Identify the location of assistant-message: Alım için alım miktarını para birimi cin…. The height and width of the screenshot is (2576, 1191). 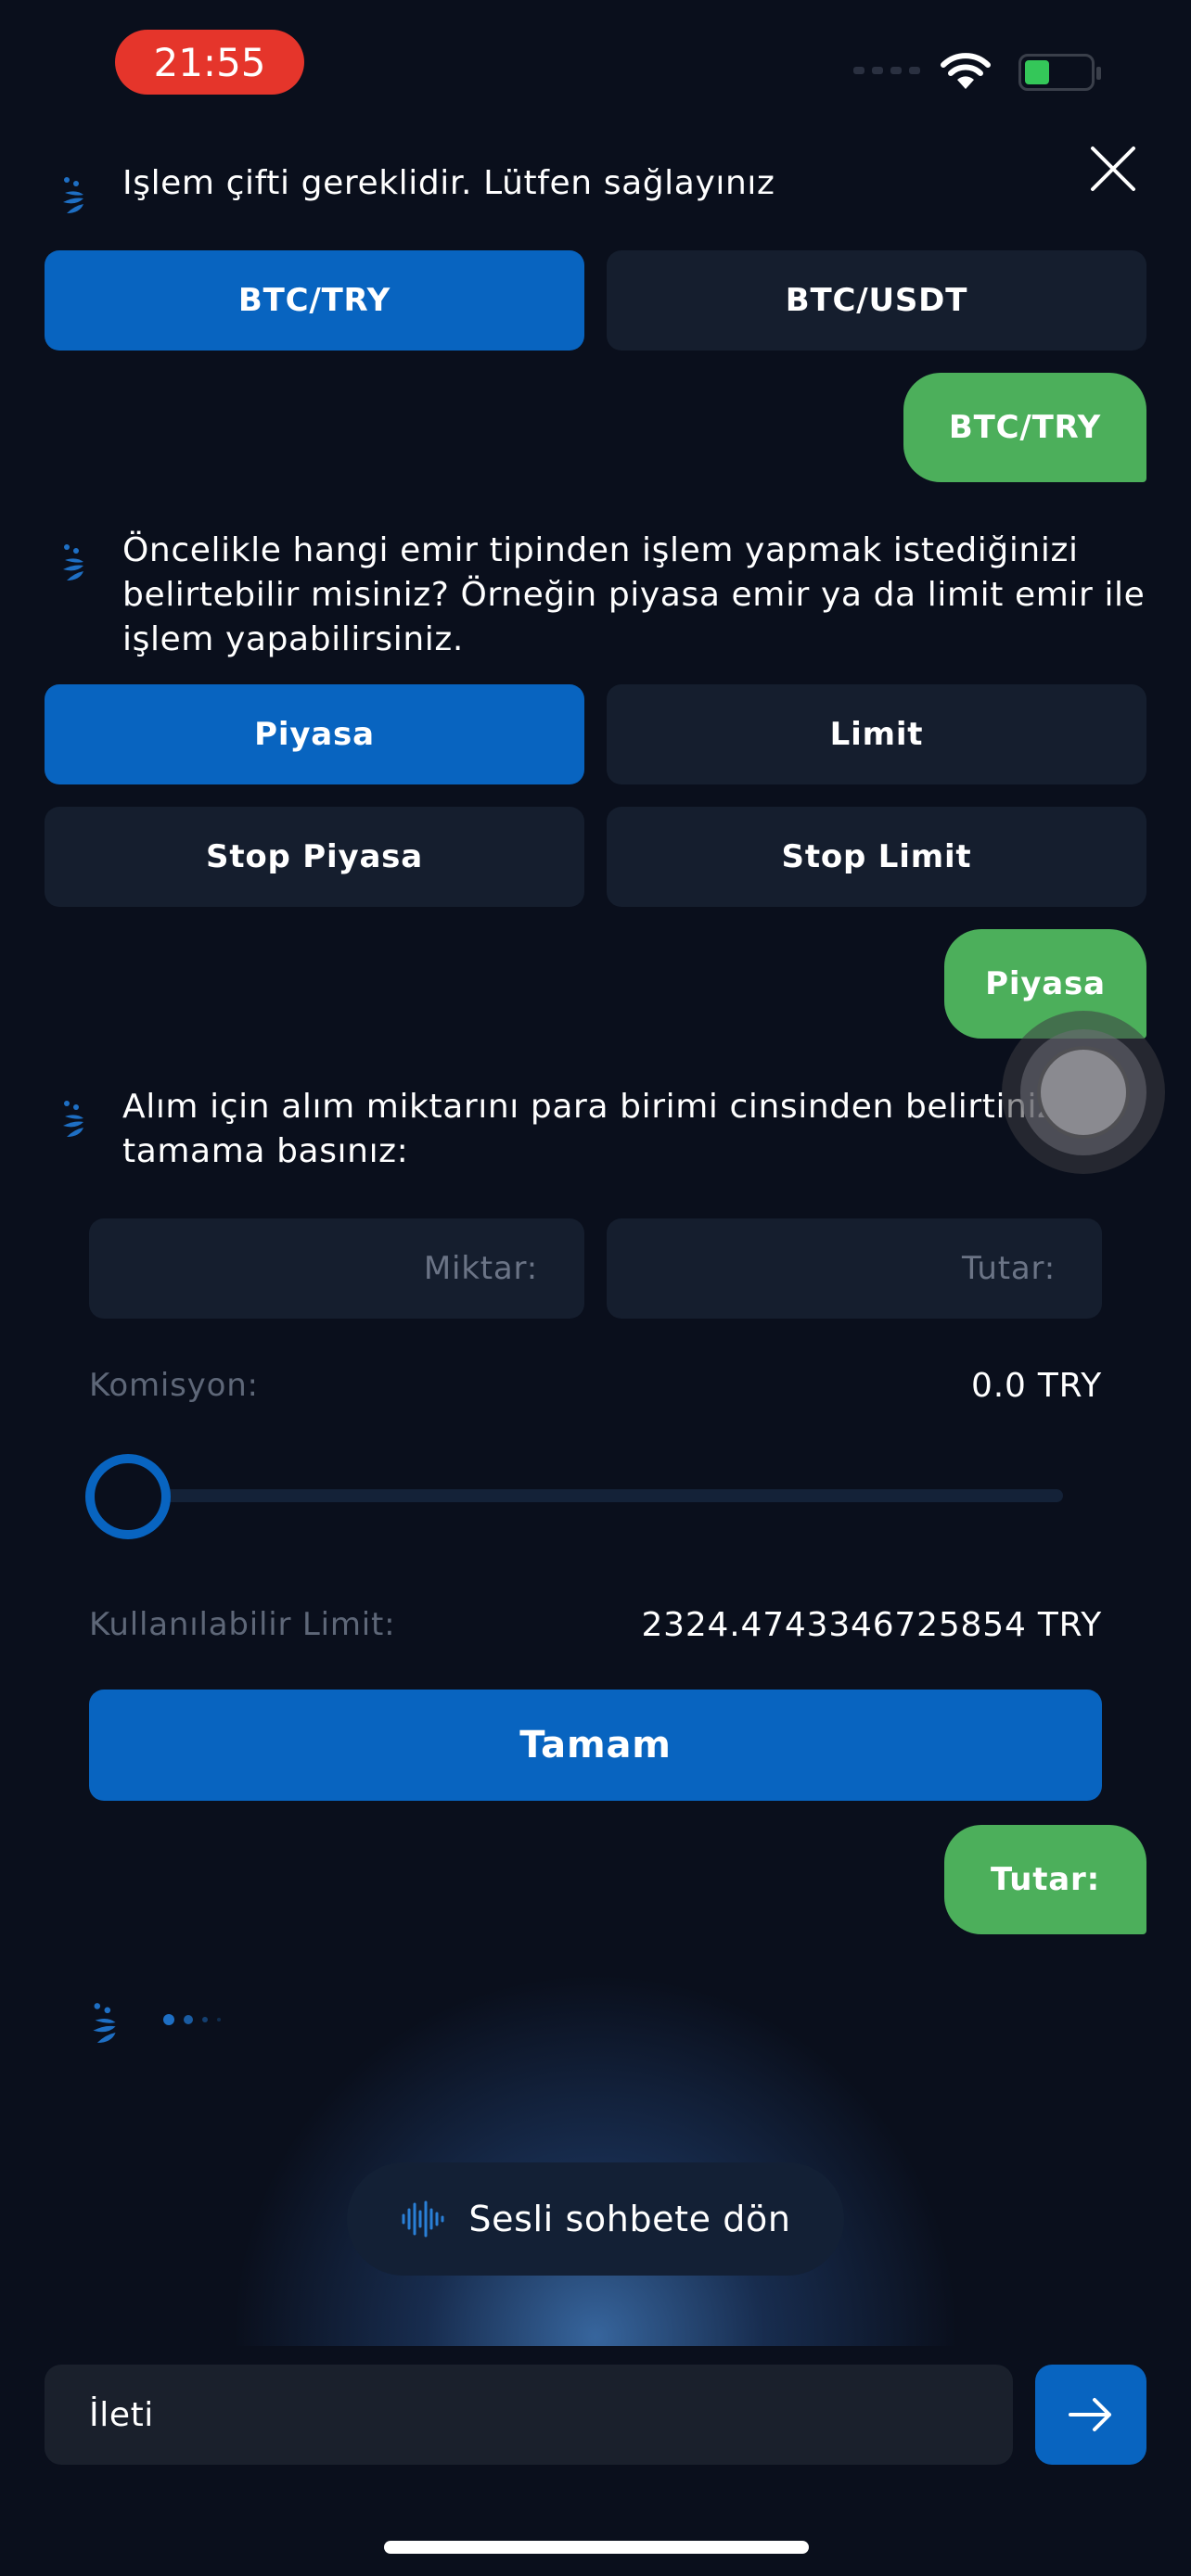
(615, 1129).